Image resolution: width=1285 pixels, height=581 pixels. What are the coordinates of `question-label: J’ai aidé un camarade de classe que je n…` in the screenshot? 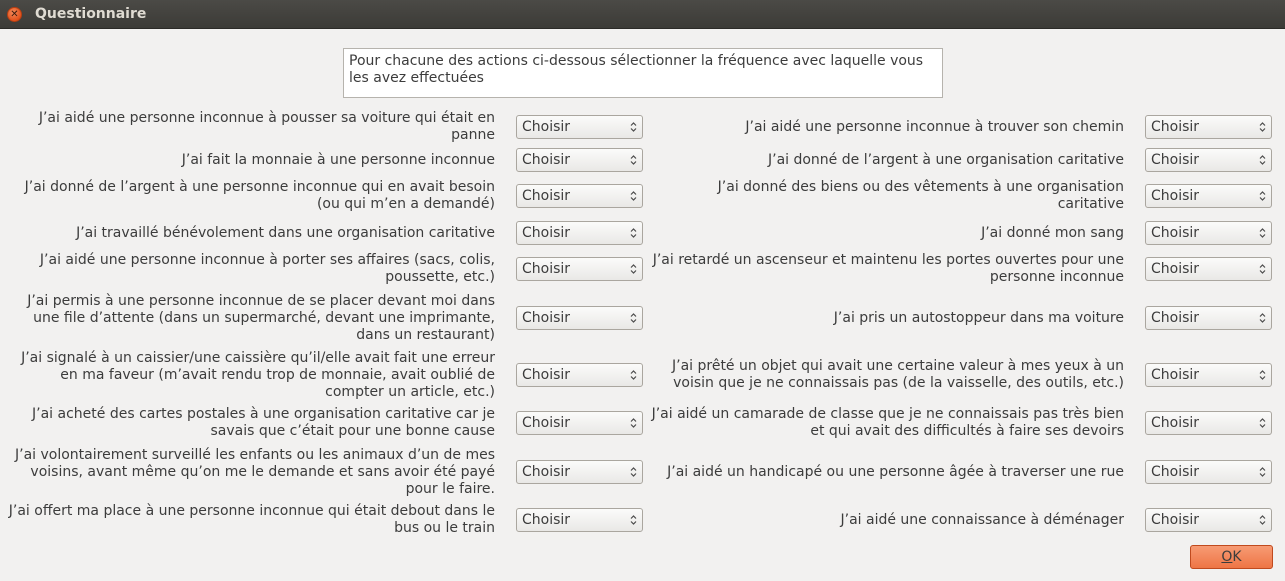 It's located at (887, 422).